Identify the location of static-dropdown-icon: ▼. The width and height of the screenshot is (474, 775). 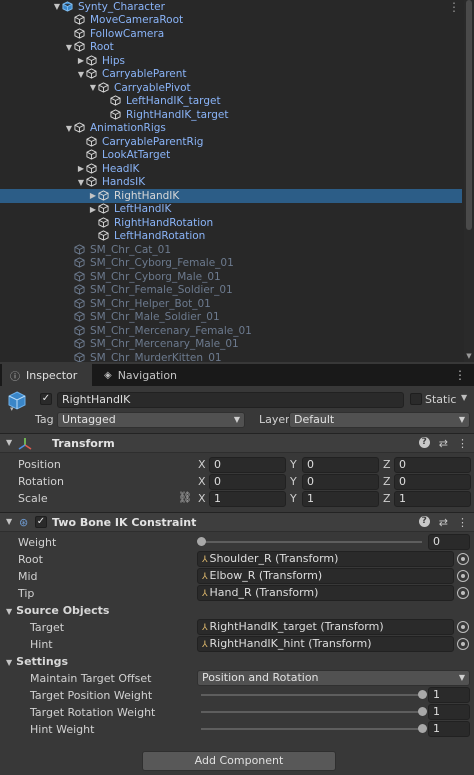
(464, 397).